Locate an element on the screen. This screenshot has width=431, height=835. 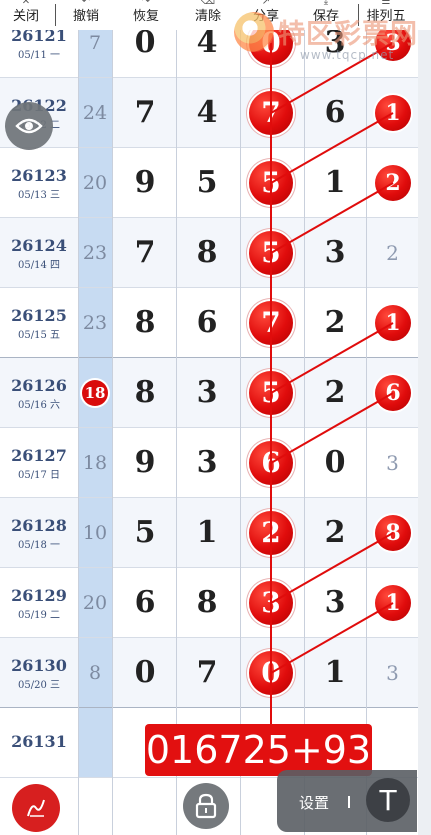
toolbar-button-2: undo-icon撤销↶ is located at coordinates (86, 15).